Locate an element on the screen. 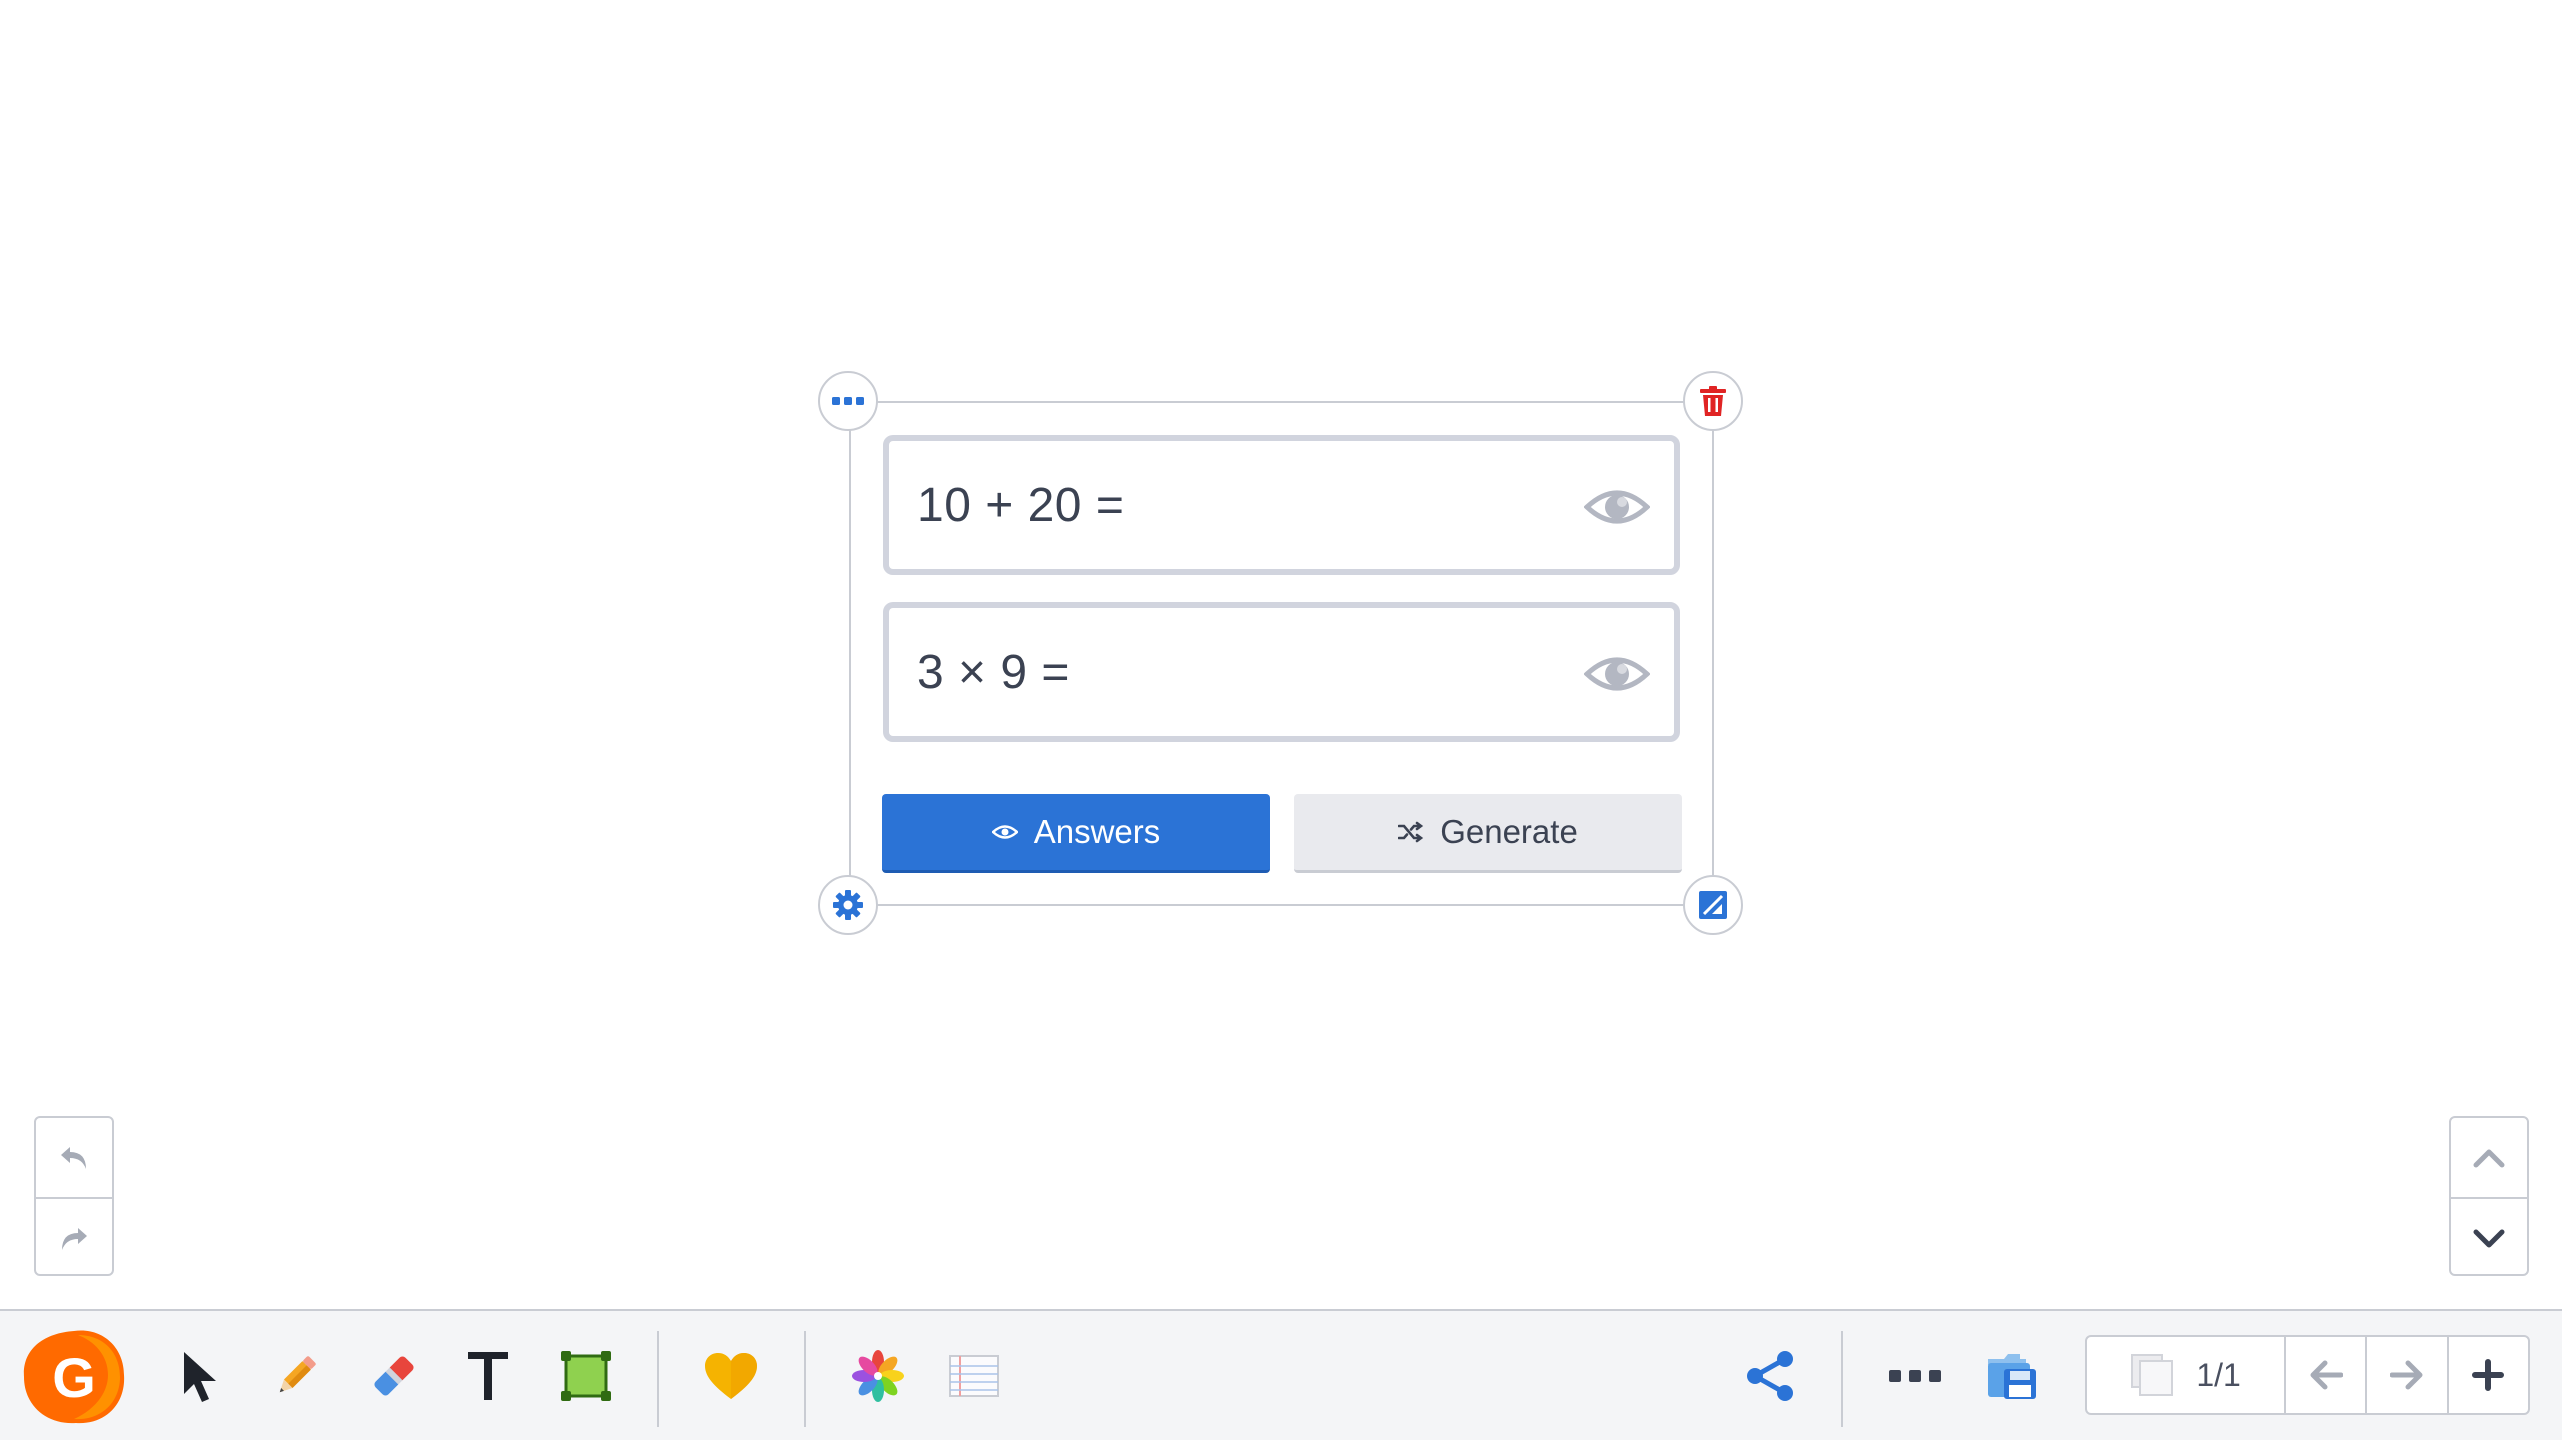 This screenshot has width=2562, height=1440. shuffle-icon is located at coordinates (1411, 832).